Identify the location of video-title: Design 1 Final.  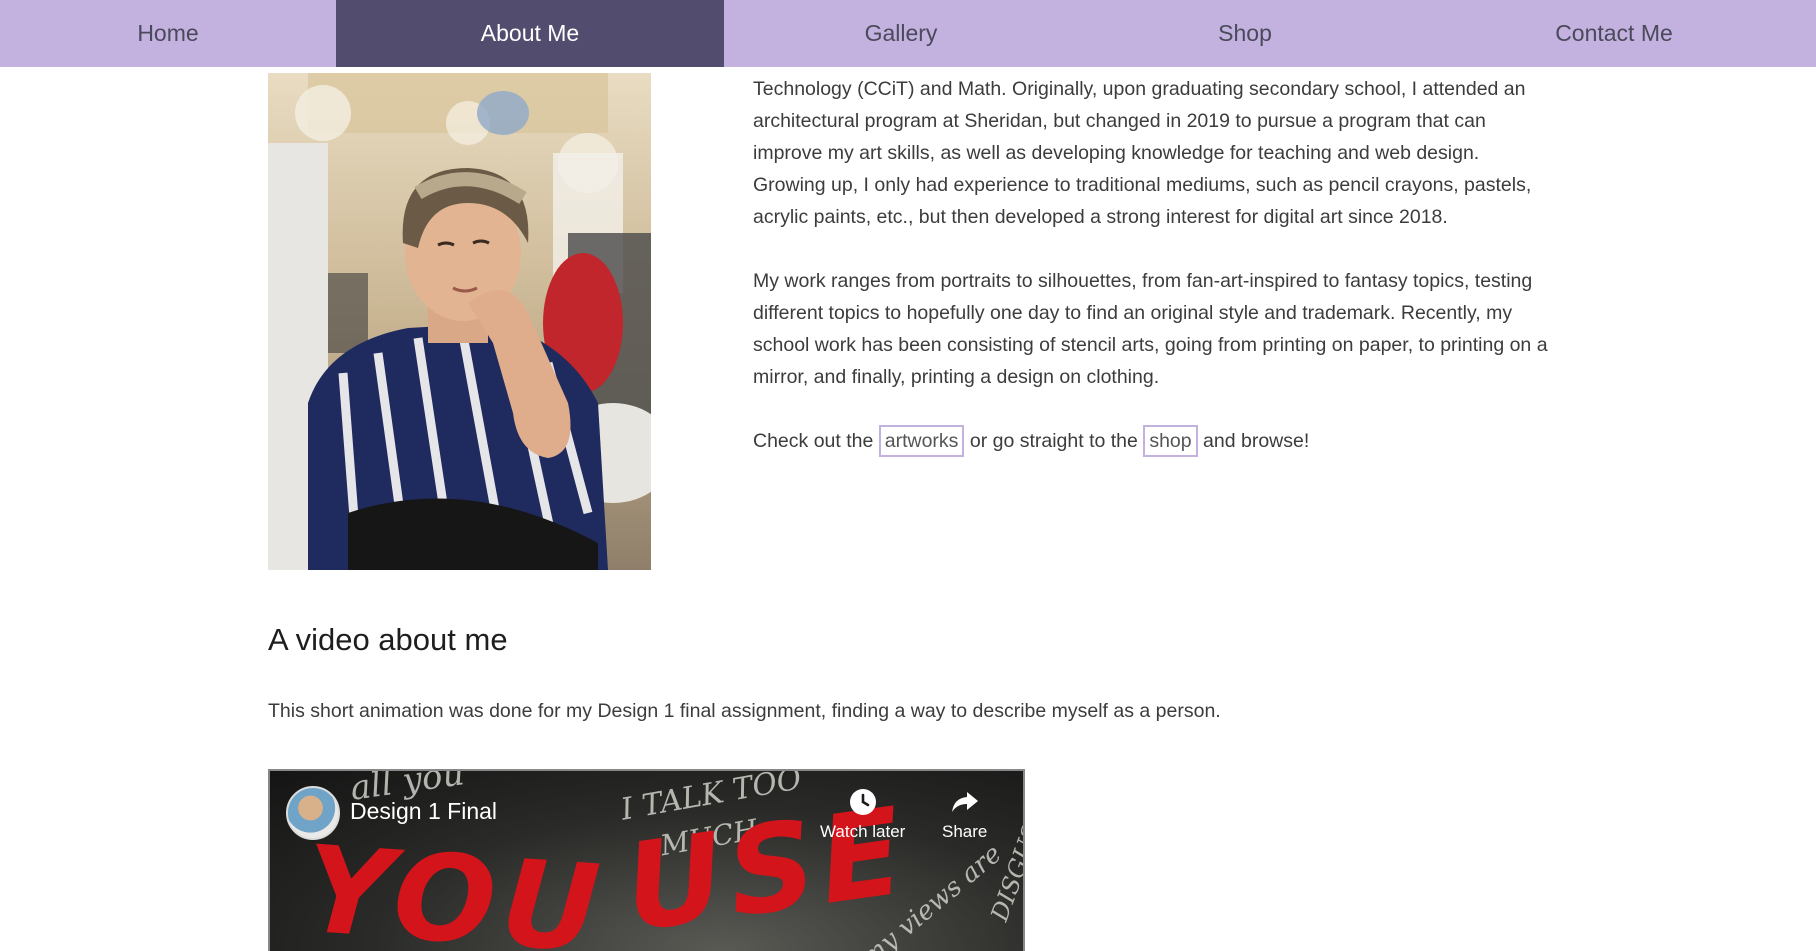
(423, 811).